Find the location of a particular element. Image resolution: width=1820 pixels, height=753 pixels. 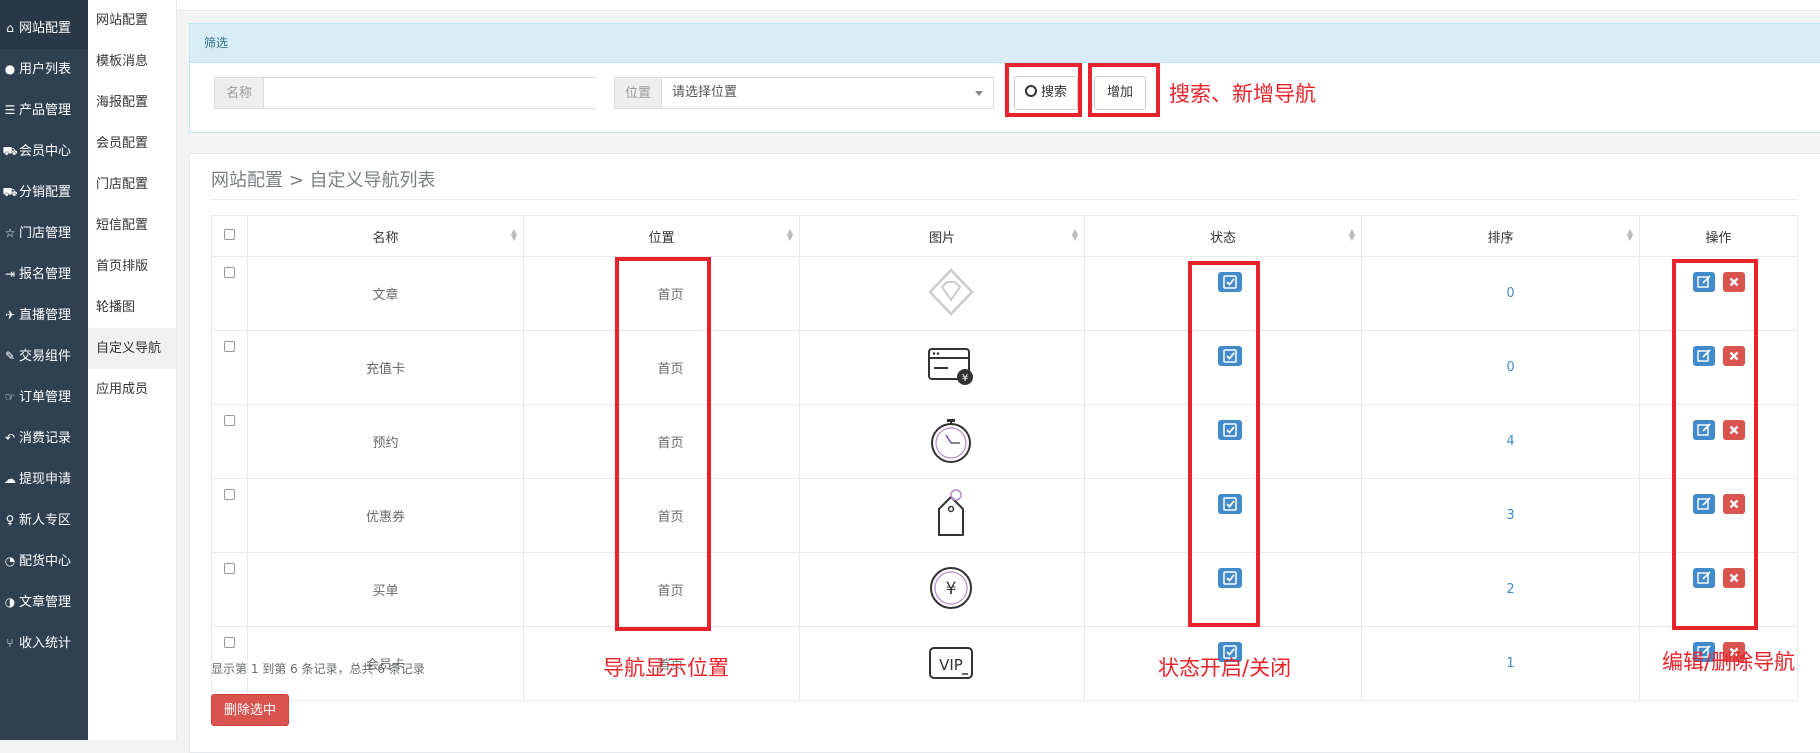

position-select: 请选择位置 is located at coordinates (827, 93).